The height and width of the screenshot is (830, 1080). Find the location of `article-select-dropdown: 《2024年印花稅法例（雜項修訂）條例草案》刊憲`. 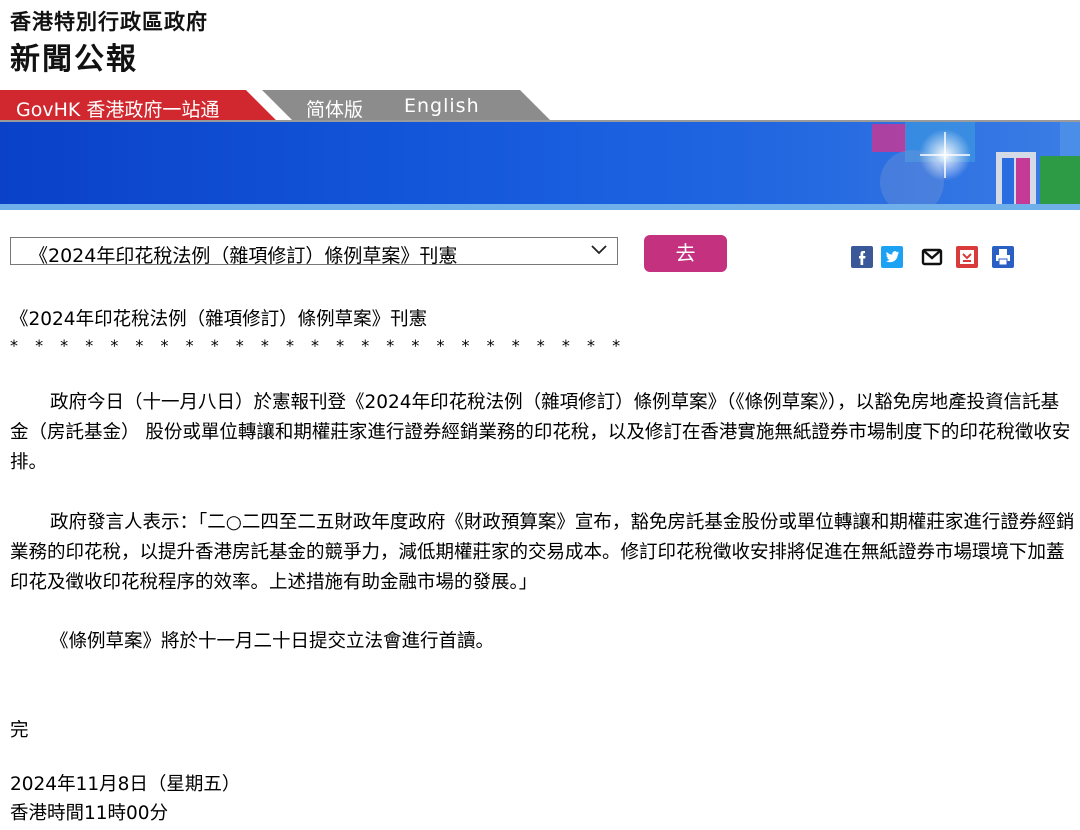

article-select-dropdown: 《2024年印花稅法例（雜項修訂）條例草案》刊憲 is located at coordinates (314, 252).